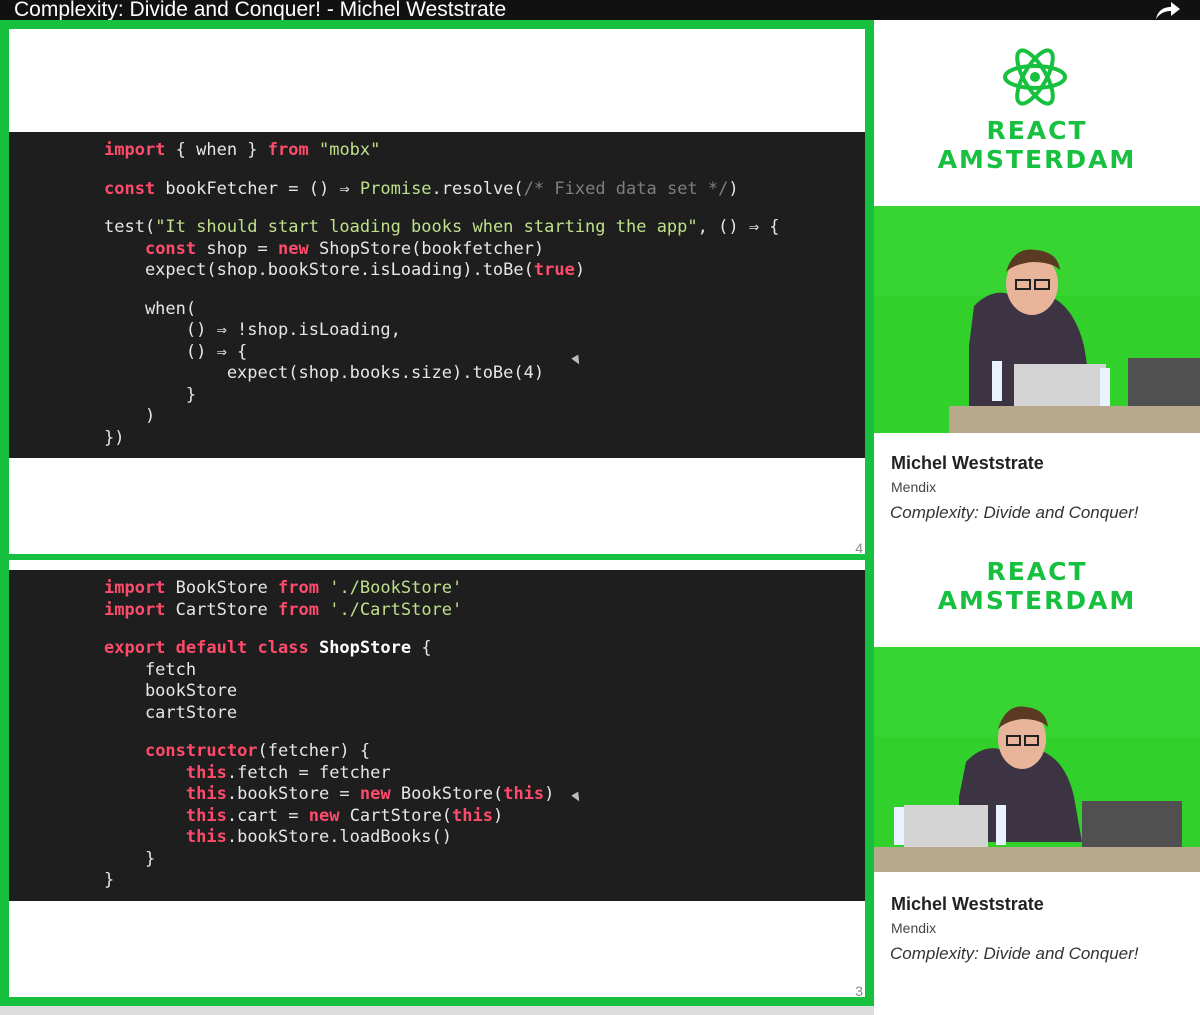 The image size is (1200, 1015). Describe the element at coordinates (1167, 10) in the screenshot. I see `share-arrow-icon` at that location.